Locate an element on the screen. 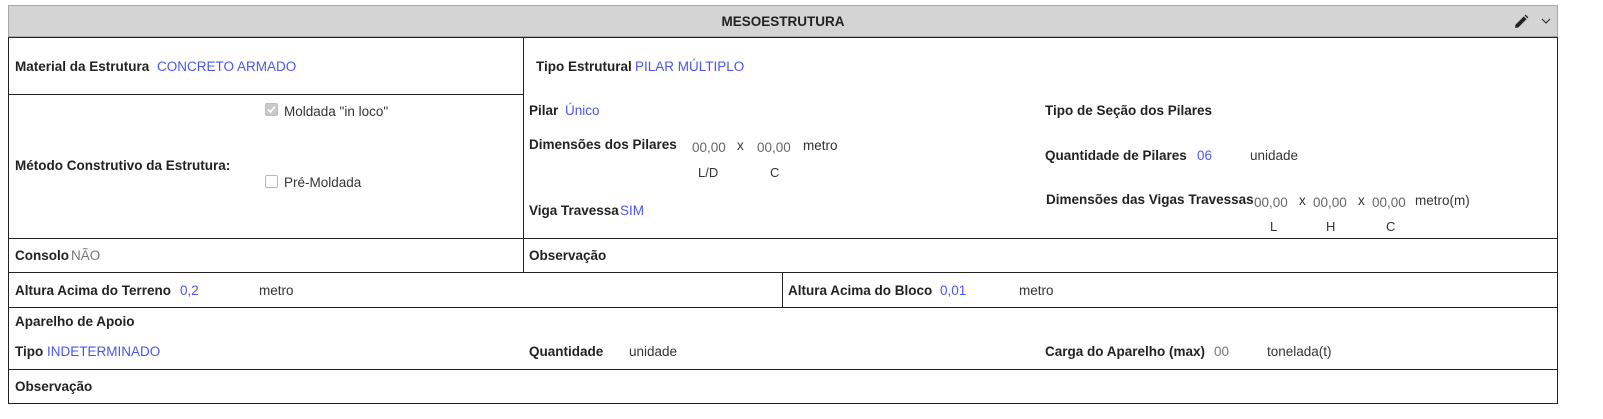 This screenshot has width=1603, height=419. pencil-icon is located at coordinates (1521, 22).